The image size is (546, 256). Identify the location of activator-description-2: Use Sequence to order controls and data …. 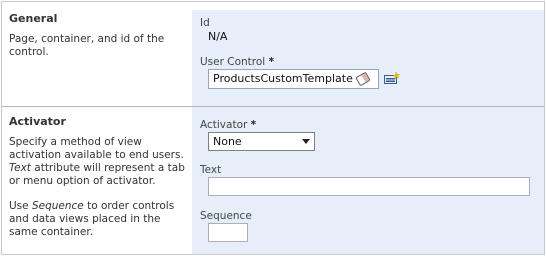
(99, 219).